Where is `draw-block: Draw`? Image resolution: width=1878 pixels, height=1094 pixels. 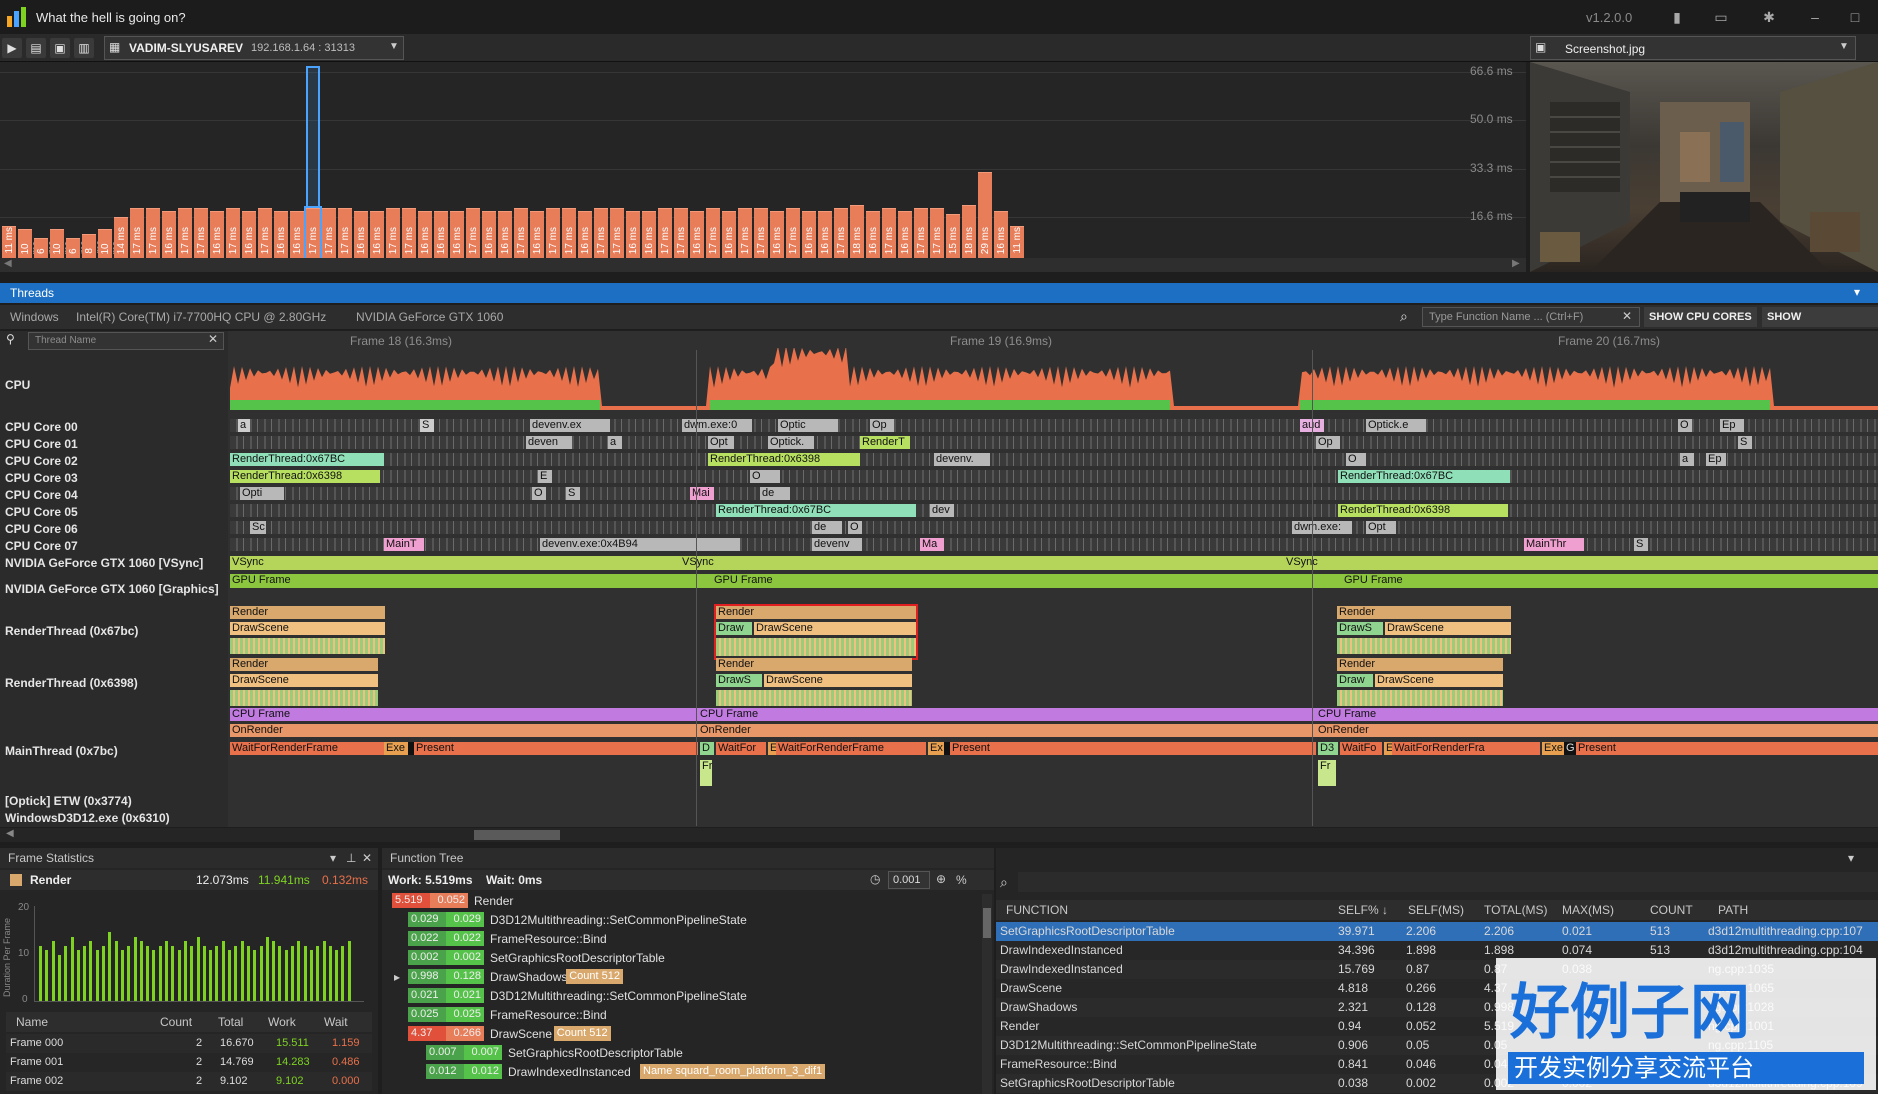
draw-block: Draw is located at coordinates (734, 628).